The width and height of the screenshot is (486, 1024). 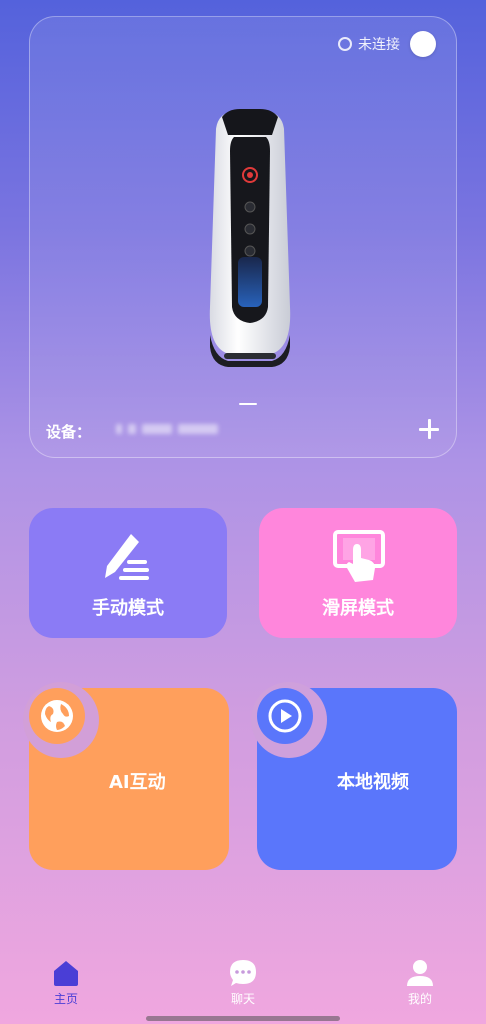 I want to click on connection-status: 未连接, so click(x=387, y=44).